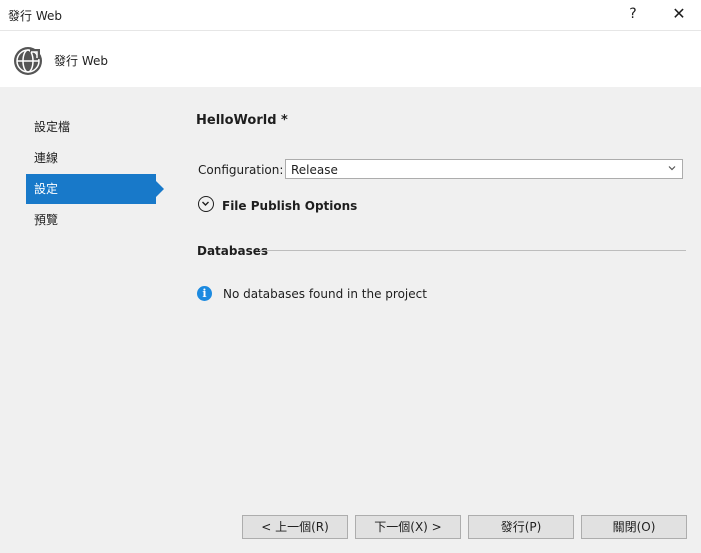 This screenshot has height=553, width=701. I want to click on close-window-button: ✕, so click(679, 15).